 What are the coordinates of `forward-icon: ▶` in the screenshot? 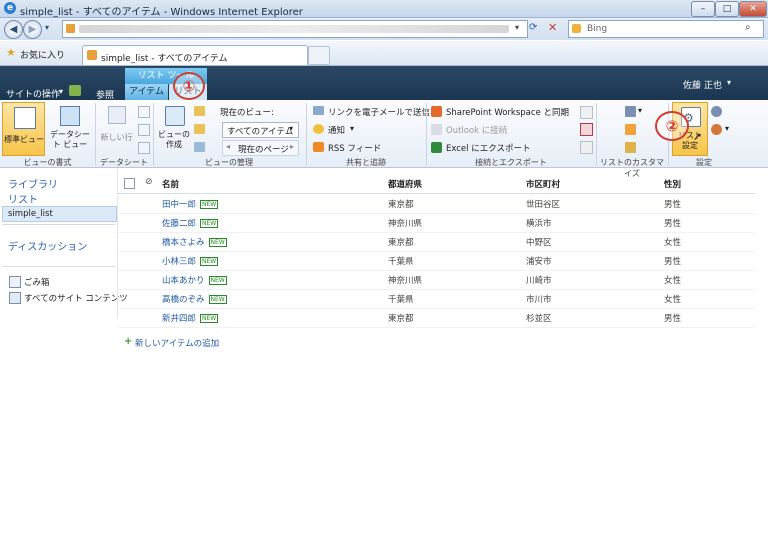 It's located at (32, 29).